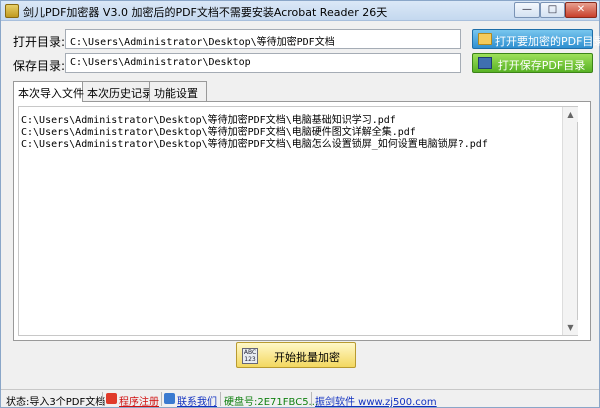  Describe the element at coordinates (376, 400) in the screenshot. I see `website-link: 振剑软件 www.zj500.com` at that location.